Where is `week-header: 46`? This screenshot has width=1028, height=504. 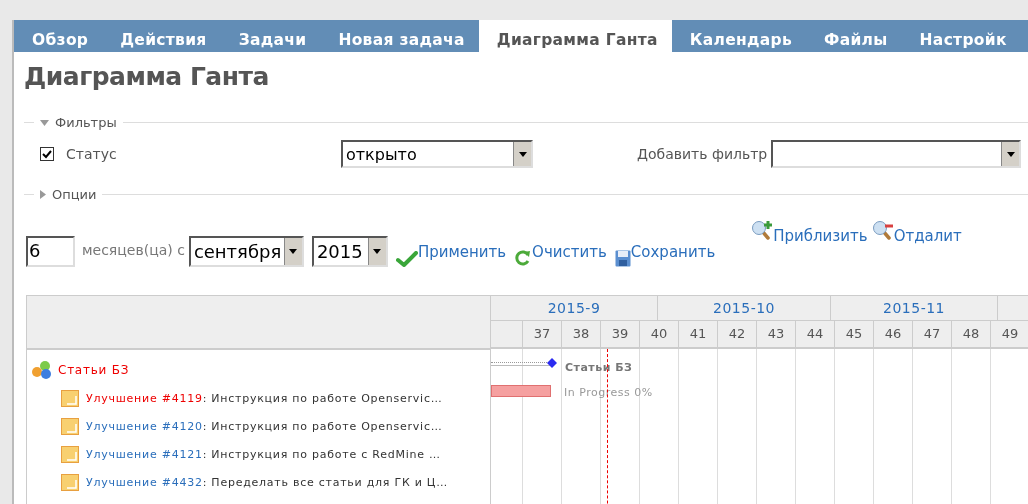
week-header: 46 is located at coordinates (893, 334).